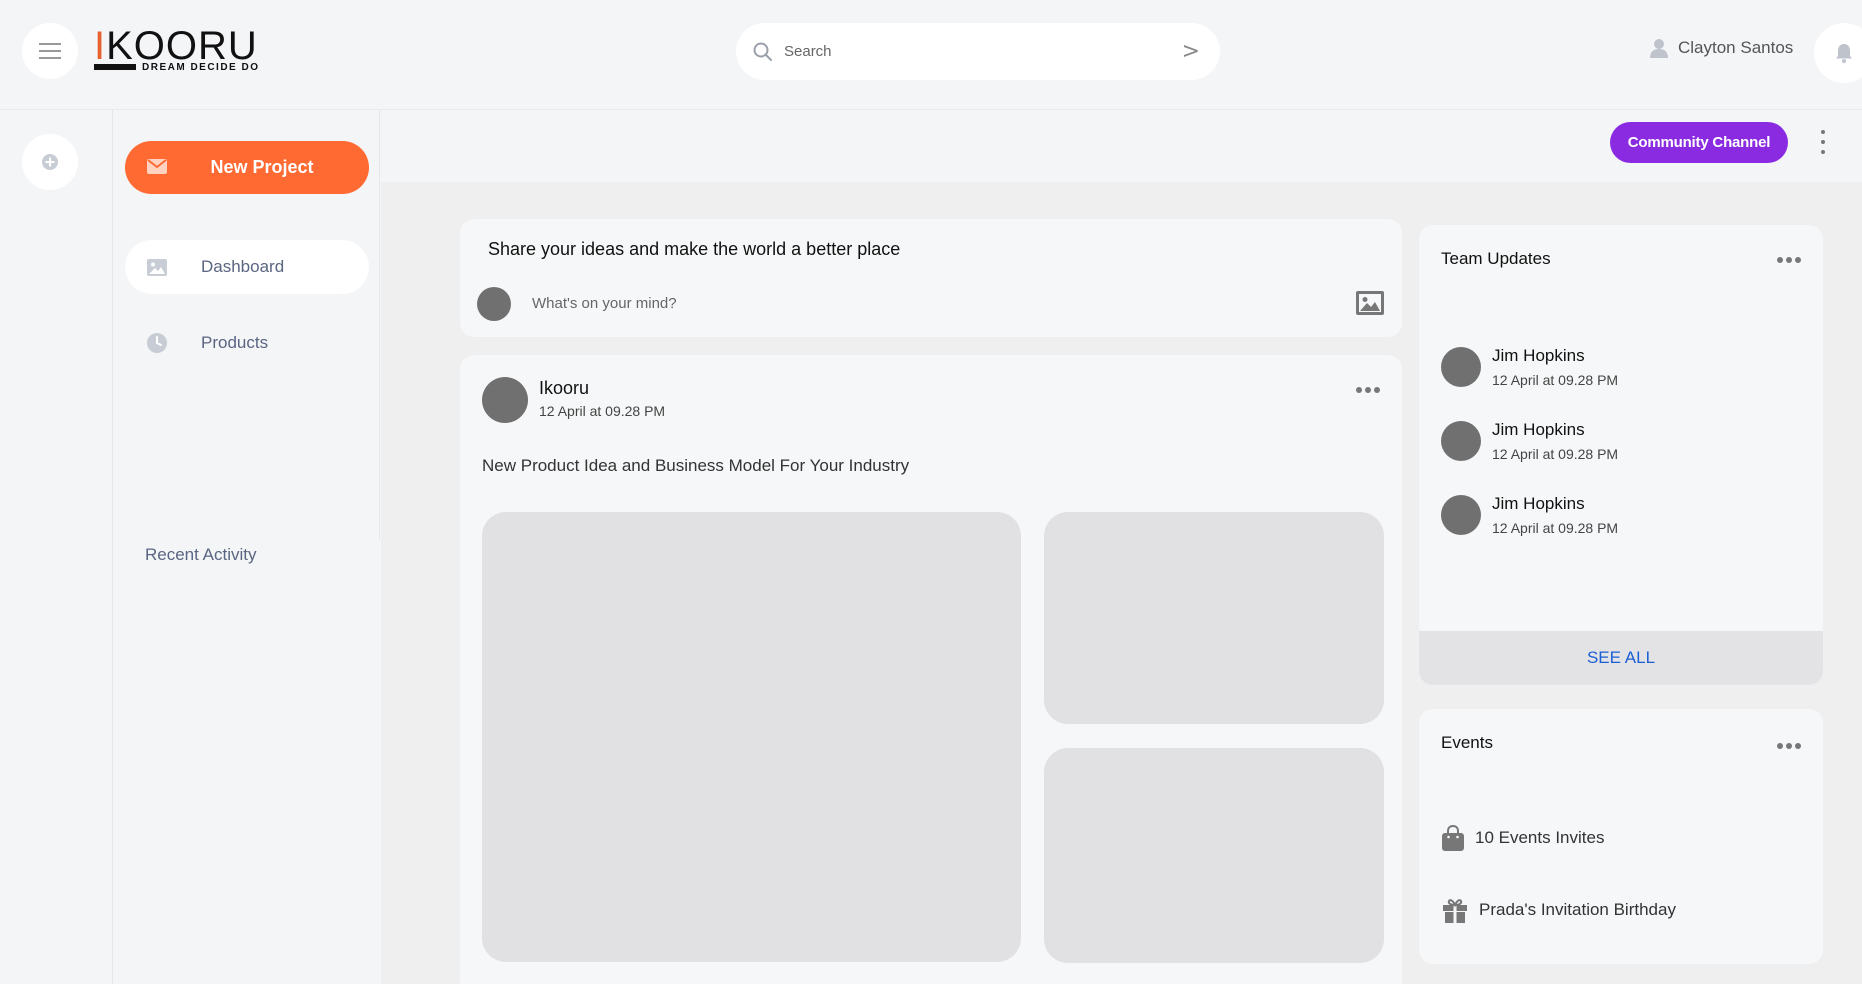  I want to click on user-icon, so click(1659, 48).